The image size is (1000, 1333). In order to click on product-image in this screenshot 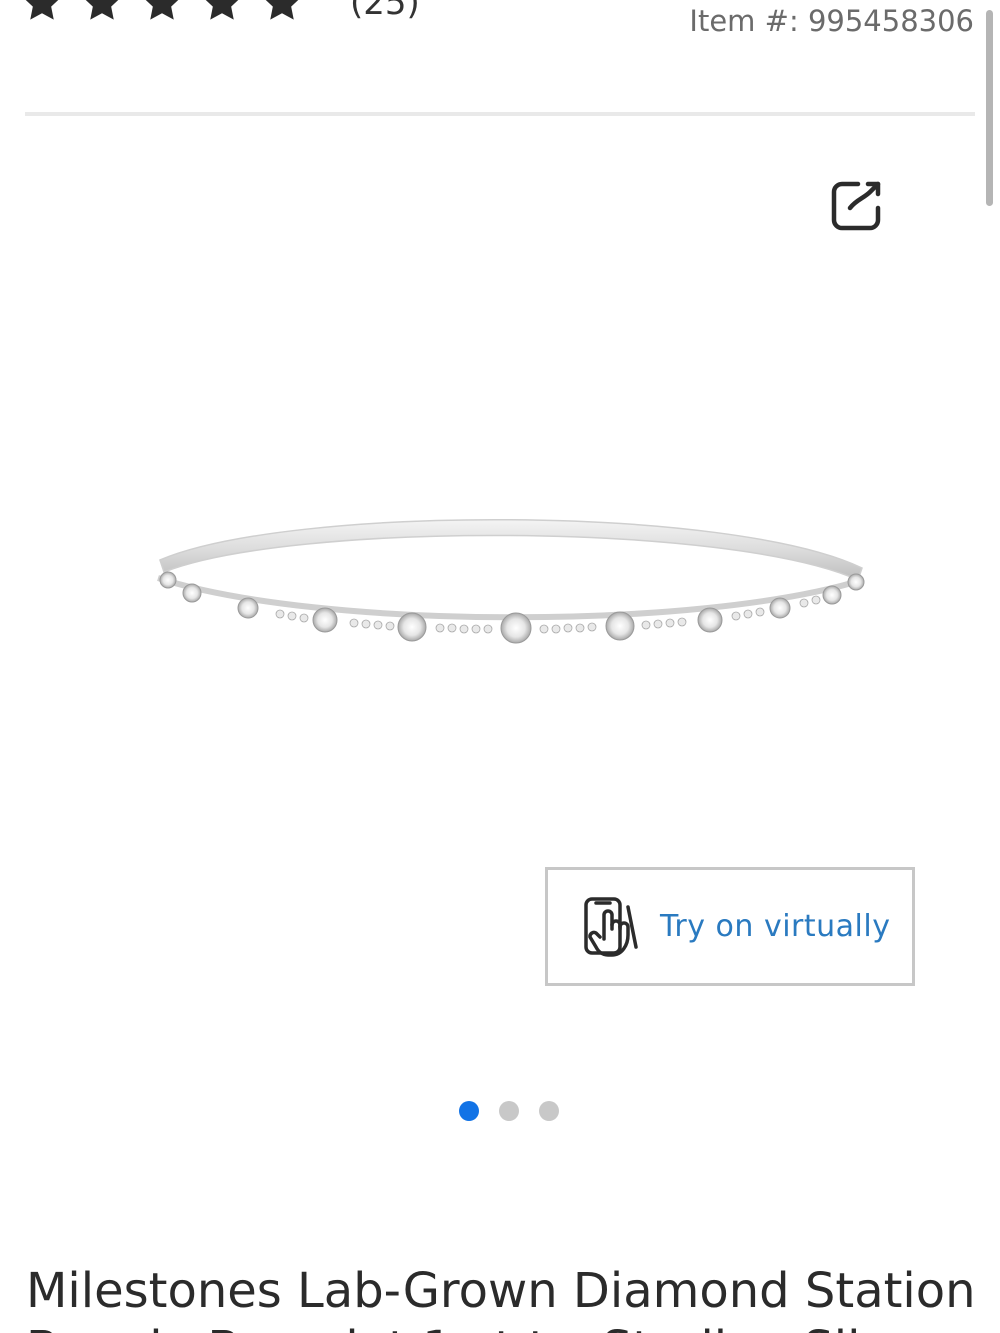, I will do `click(510, 580)`.